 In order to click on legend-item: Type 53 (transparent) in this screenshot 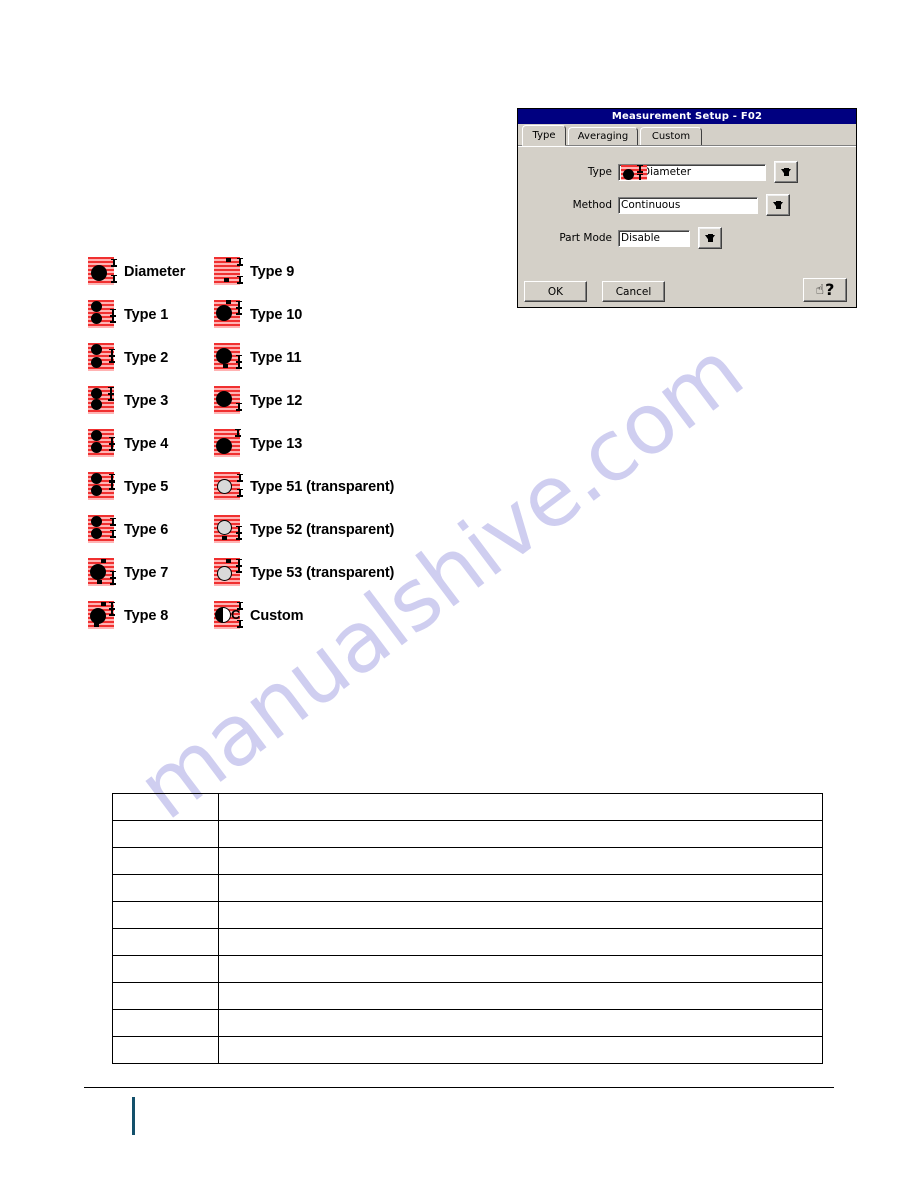, I will do `click(304, 572)`.